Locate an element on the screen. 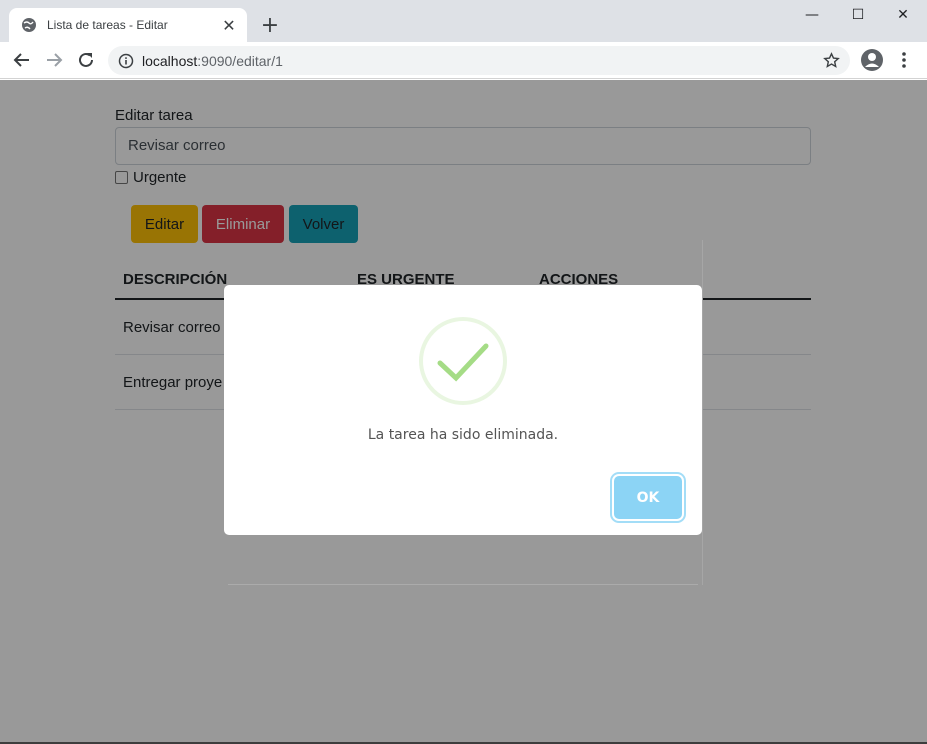 This screenshot has height=744, width=927. browser-tab: Lista de tareas - Editar ✕ is located at coordinates (128, 25).